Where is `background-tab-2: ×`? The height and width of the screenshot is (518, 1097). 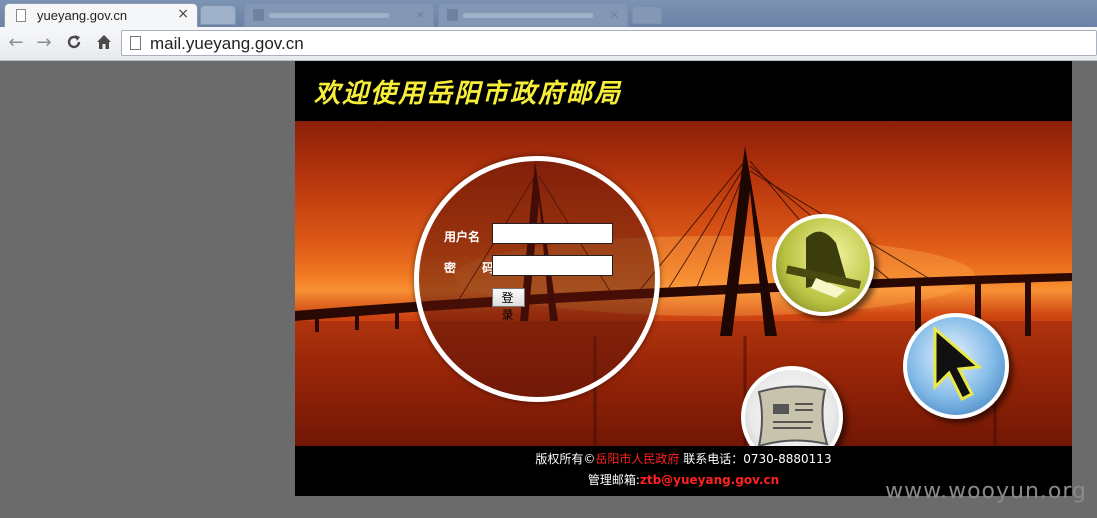 background-tab-2: × is located at coordinates (533, 15).